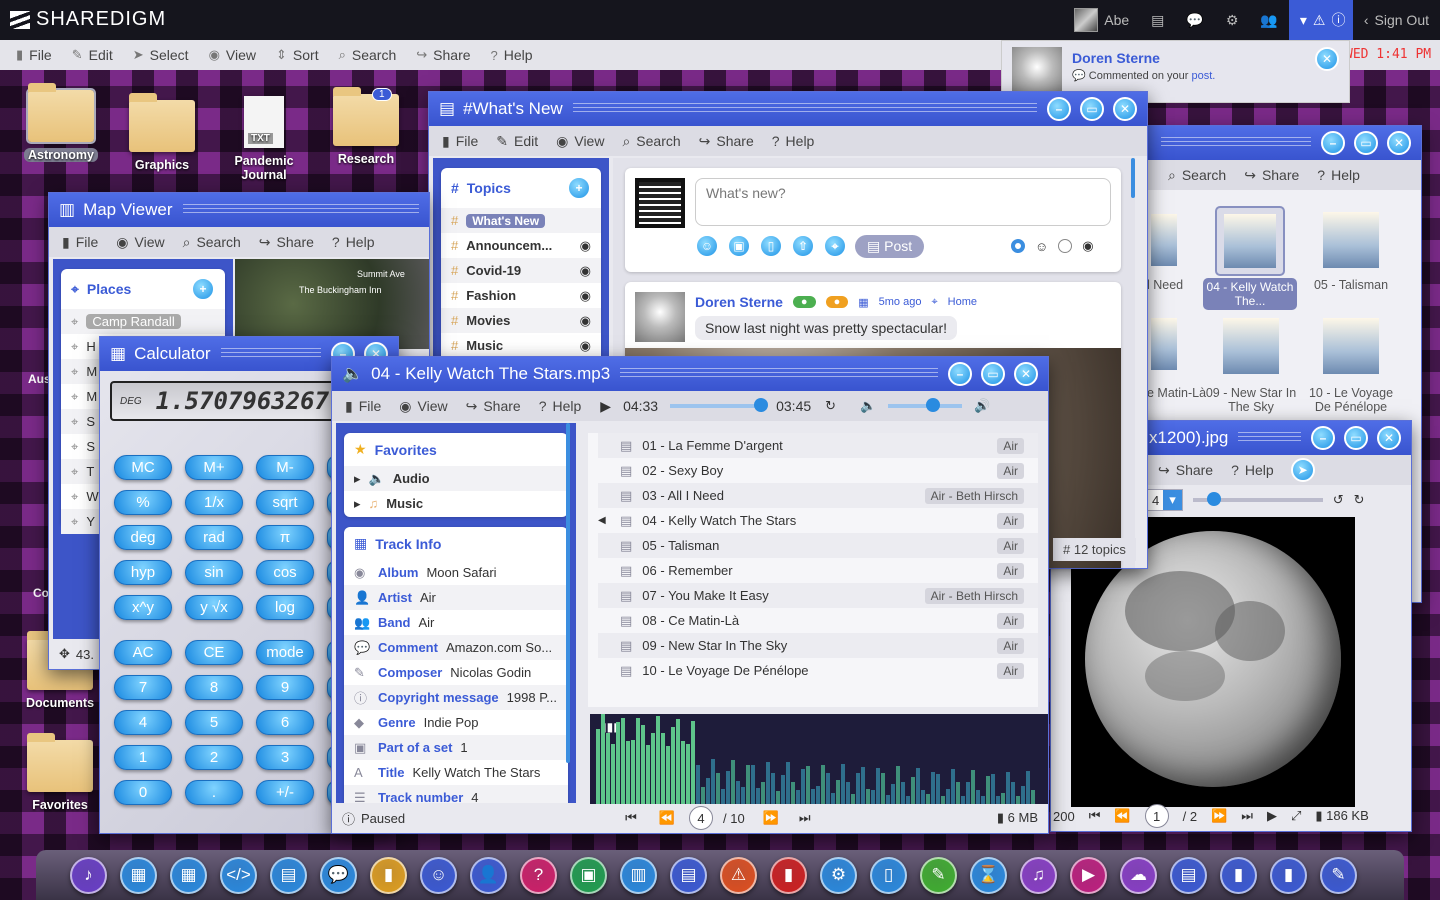  I want to click on favorite-item-music: ▸ ♫ Music, so click(456, 503).